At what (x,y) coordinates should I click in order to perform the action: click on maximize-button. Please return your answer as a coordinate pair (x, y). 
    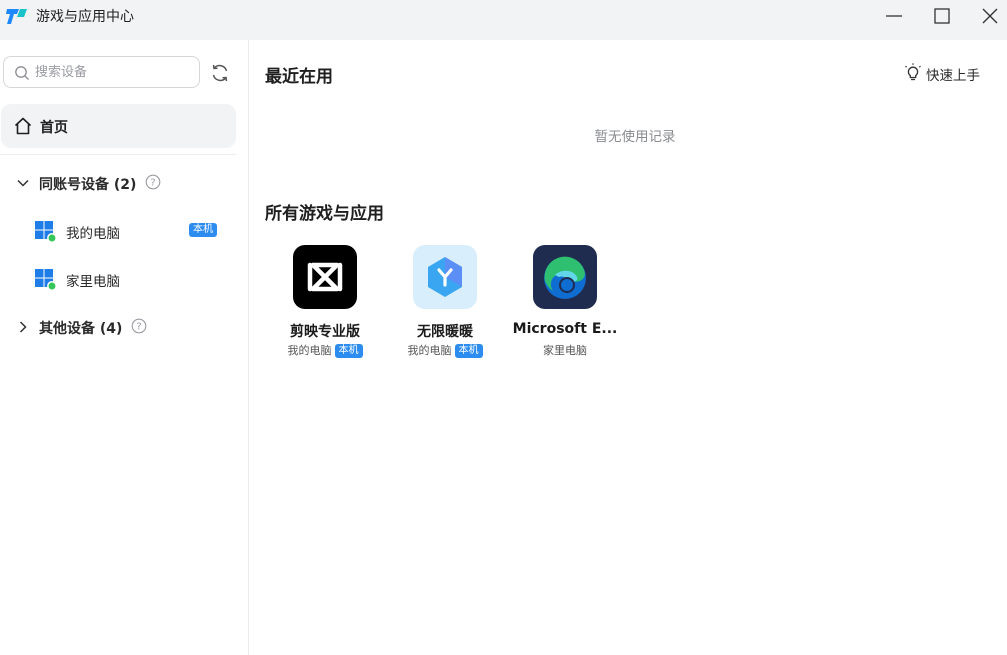
    Looking at the image, I should click on (942, 16).